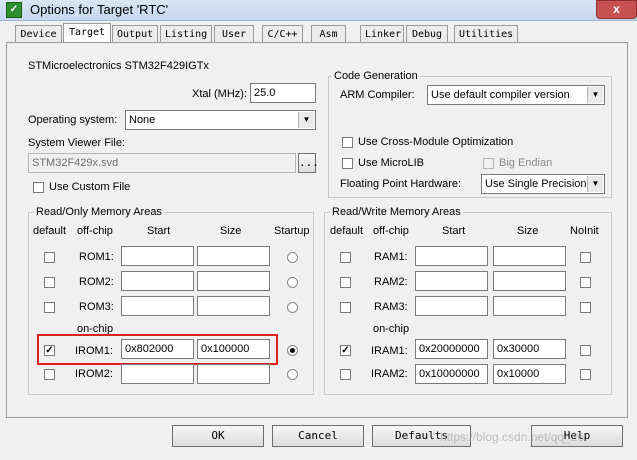 This screenshot has width=637, height=460. I want to click on tab-user: User, so click(234, 33).